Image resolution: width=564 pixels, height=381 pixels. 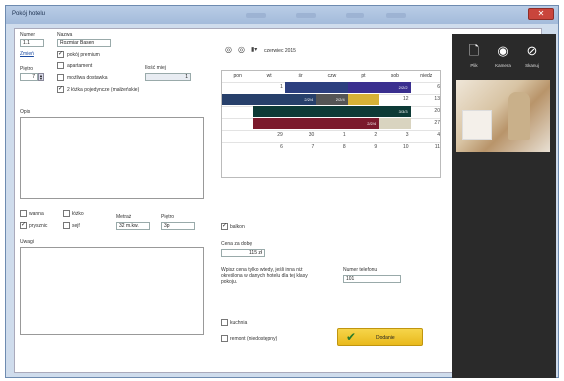 I want to click on lozka-label: 2 łóżka pojedyncze (małżeńskie), so click(x=103, y=90).